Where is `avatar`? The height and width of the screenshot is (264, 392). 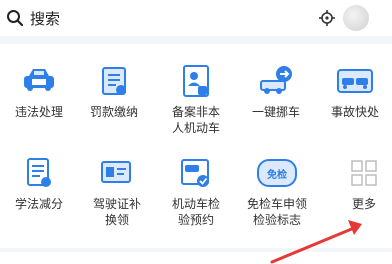
avatar is located at coordinates (356, 18).